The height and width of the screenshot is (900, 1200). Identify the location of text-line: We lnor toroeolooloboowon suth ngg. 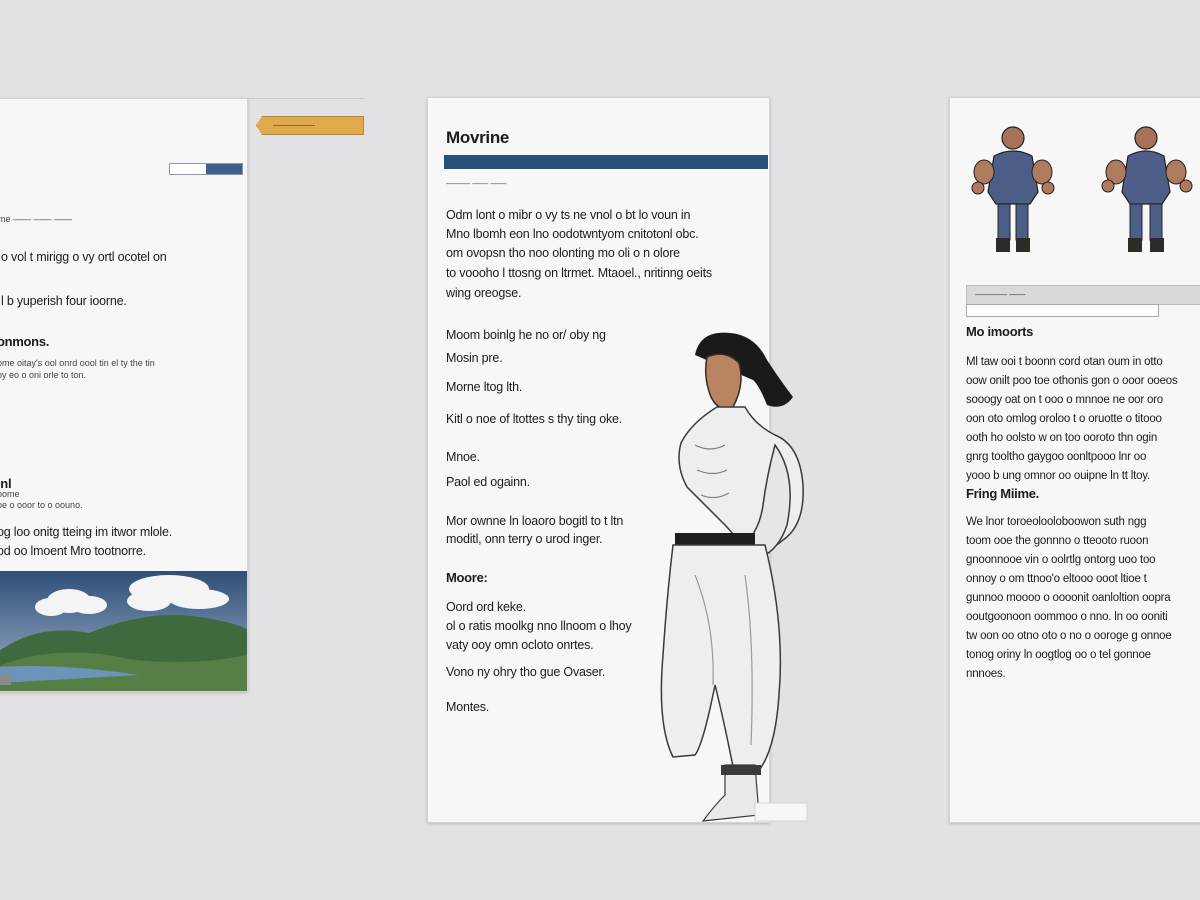
(1056, 522).